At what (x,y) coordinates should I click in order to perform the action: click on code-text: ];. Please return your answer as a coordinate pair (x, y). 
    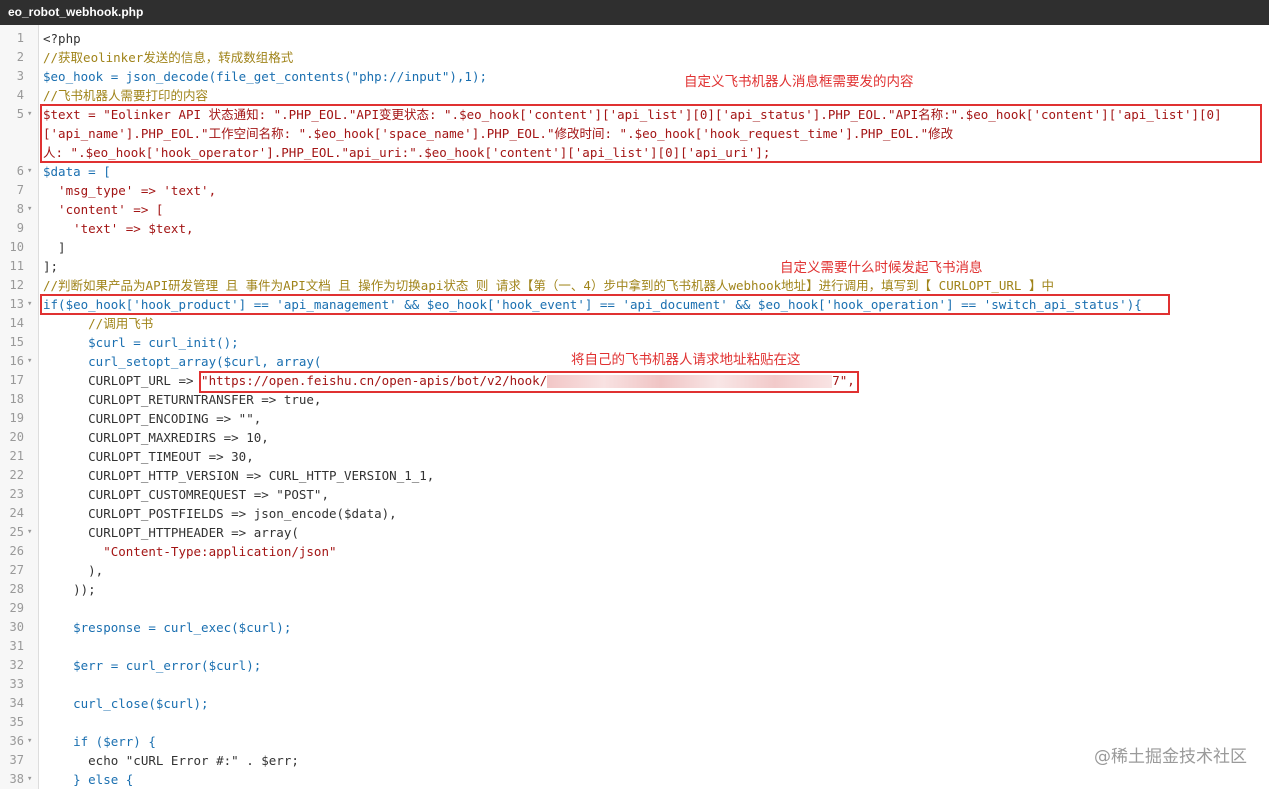
    Looking at the image, I should click on (51, 266).